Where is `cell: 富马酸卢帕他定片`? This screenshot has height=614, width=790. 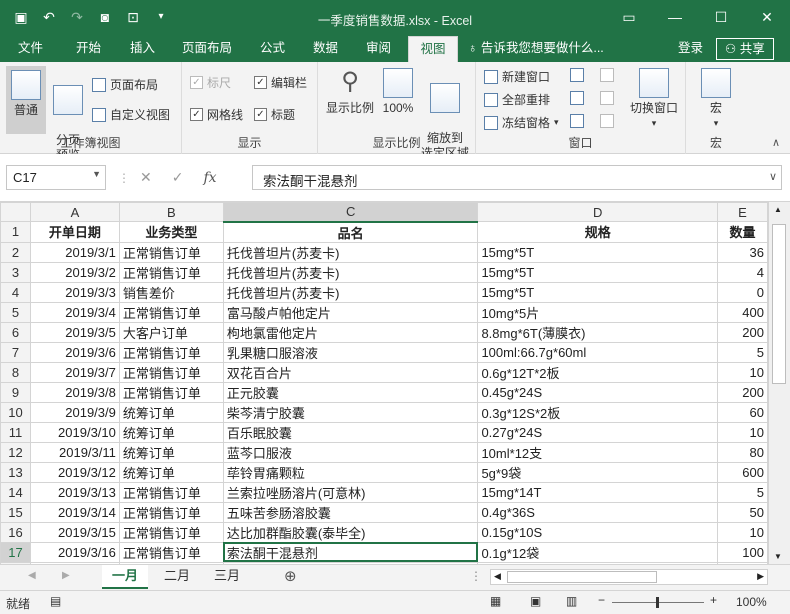 cell: 富马酸卢帕他定片 is located at coordinates (350, 312).